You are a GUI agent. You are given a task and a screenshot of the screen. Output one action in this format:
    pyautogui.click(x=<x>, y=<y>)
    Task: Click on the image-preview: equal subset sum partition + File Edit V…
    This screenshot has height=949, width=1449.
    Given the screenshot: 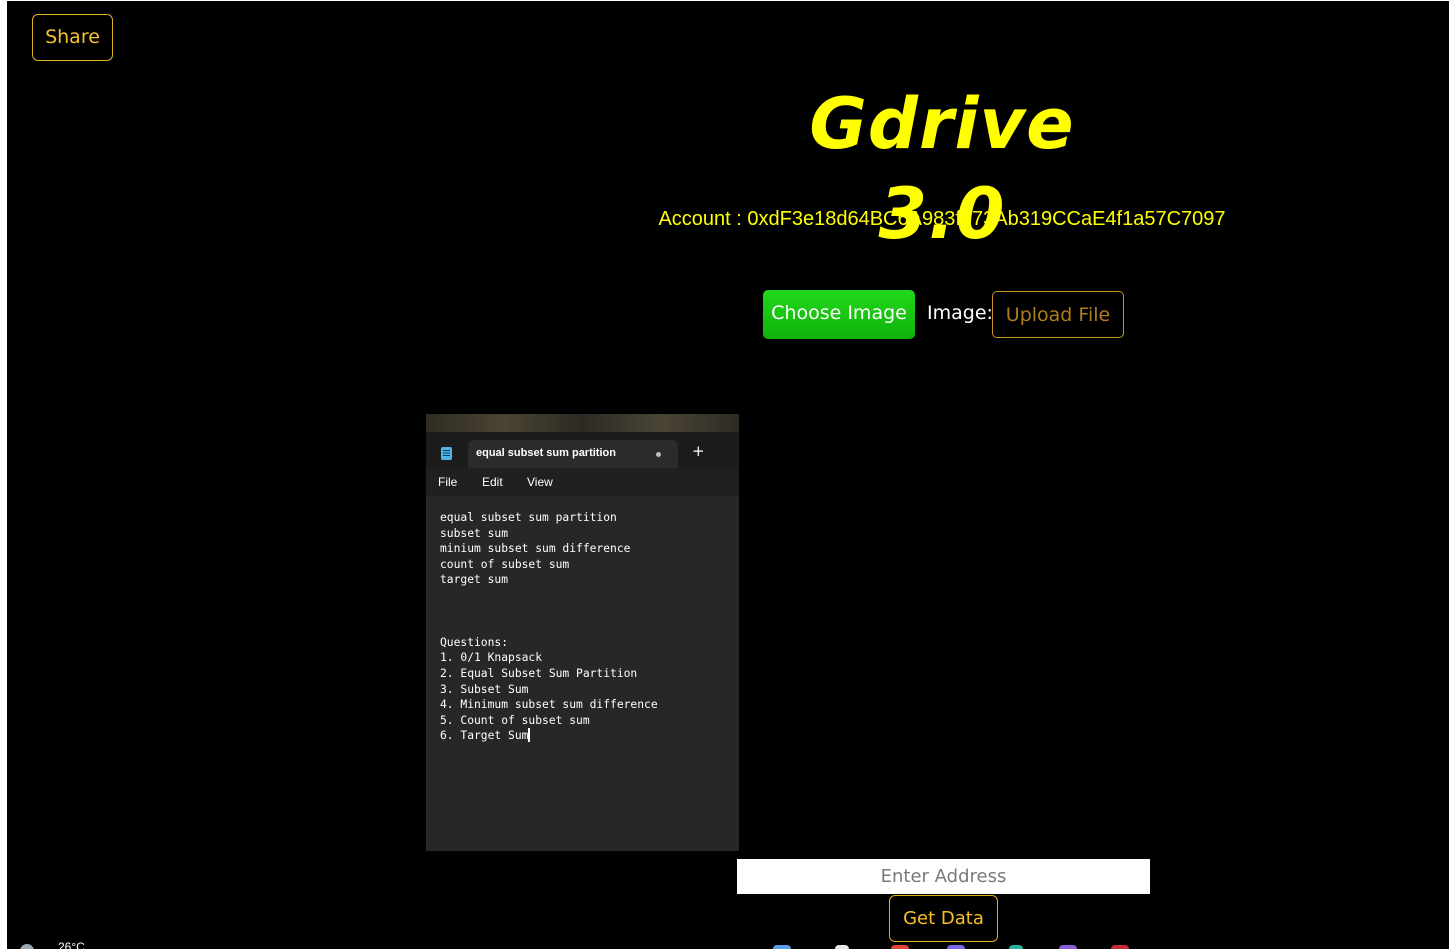 What is the action you would take?
    pyautogui.click(x=582, y=632)
    